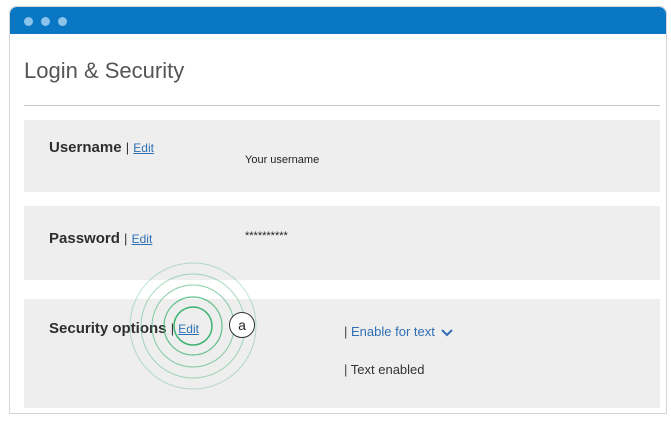 Image resolution: width=671 pixels, height=421 pixels. Describe the element at coordinates (342, 105) in the screenshot. I see `title-divider` at that location.